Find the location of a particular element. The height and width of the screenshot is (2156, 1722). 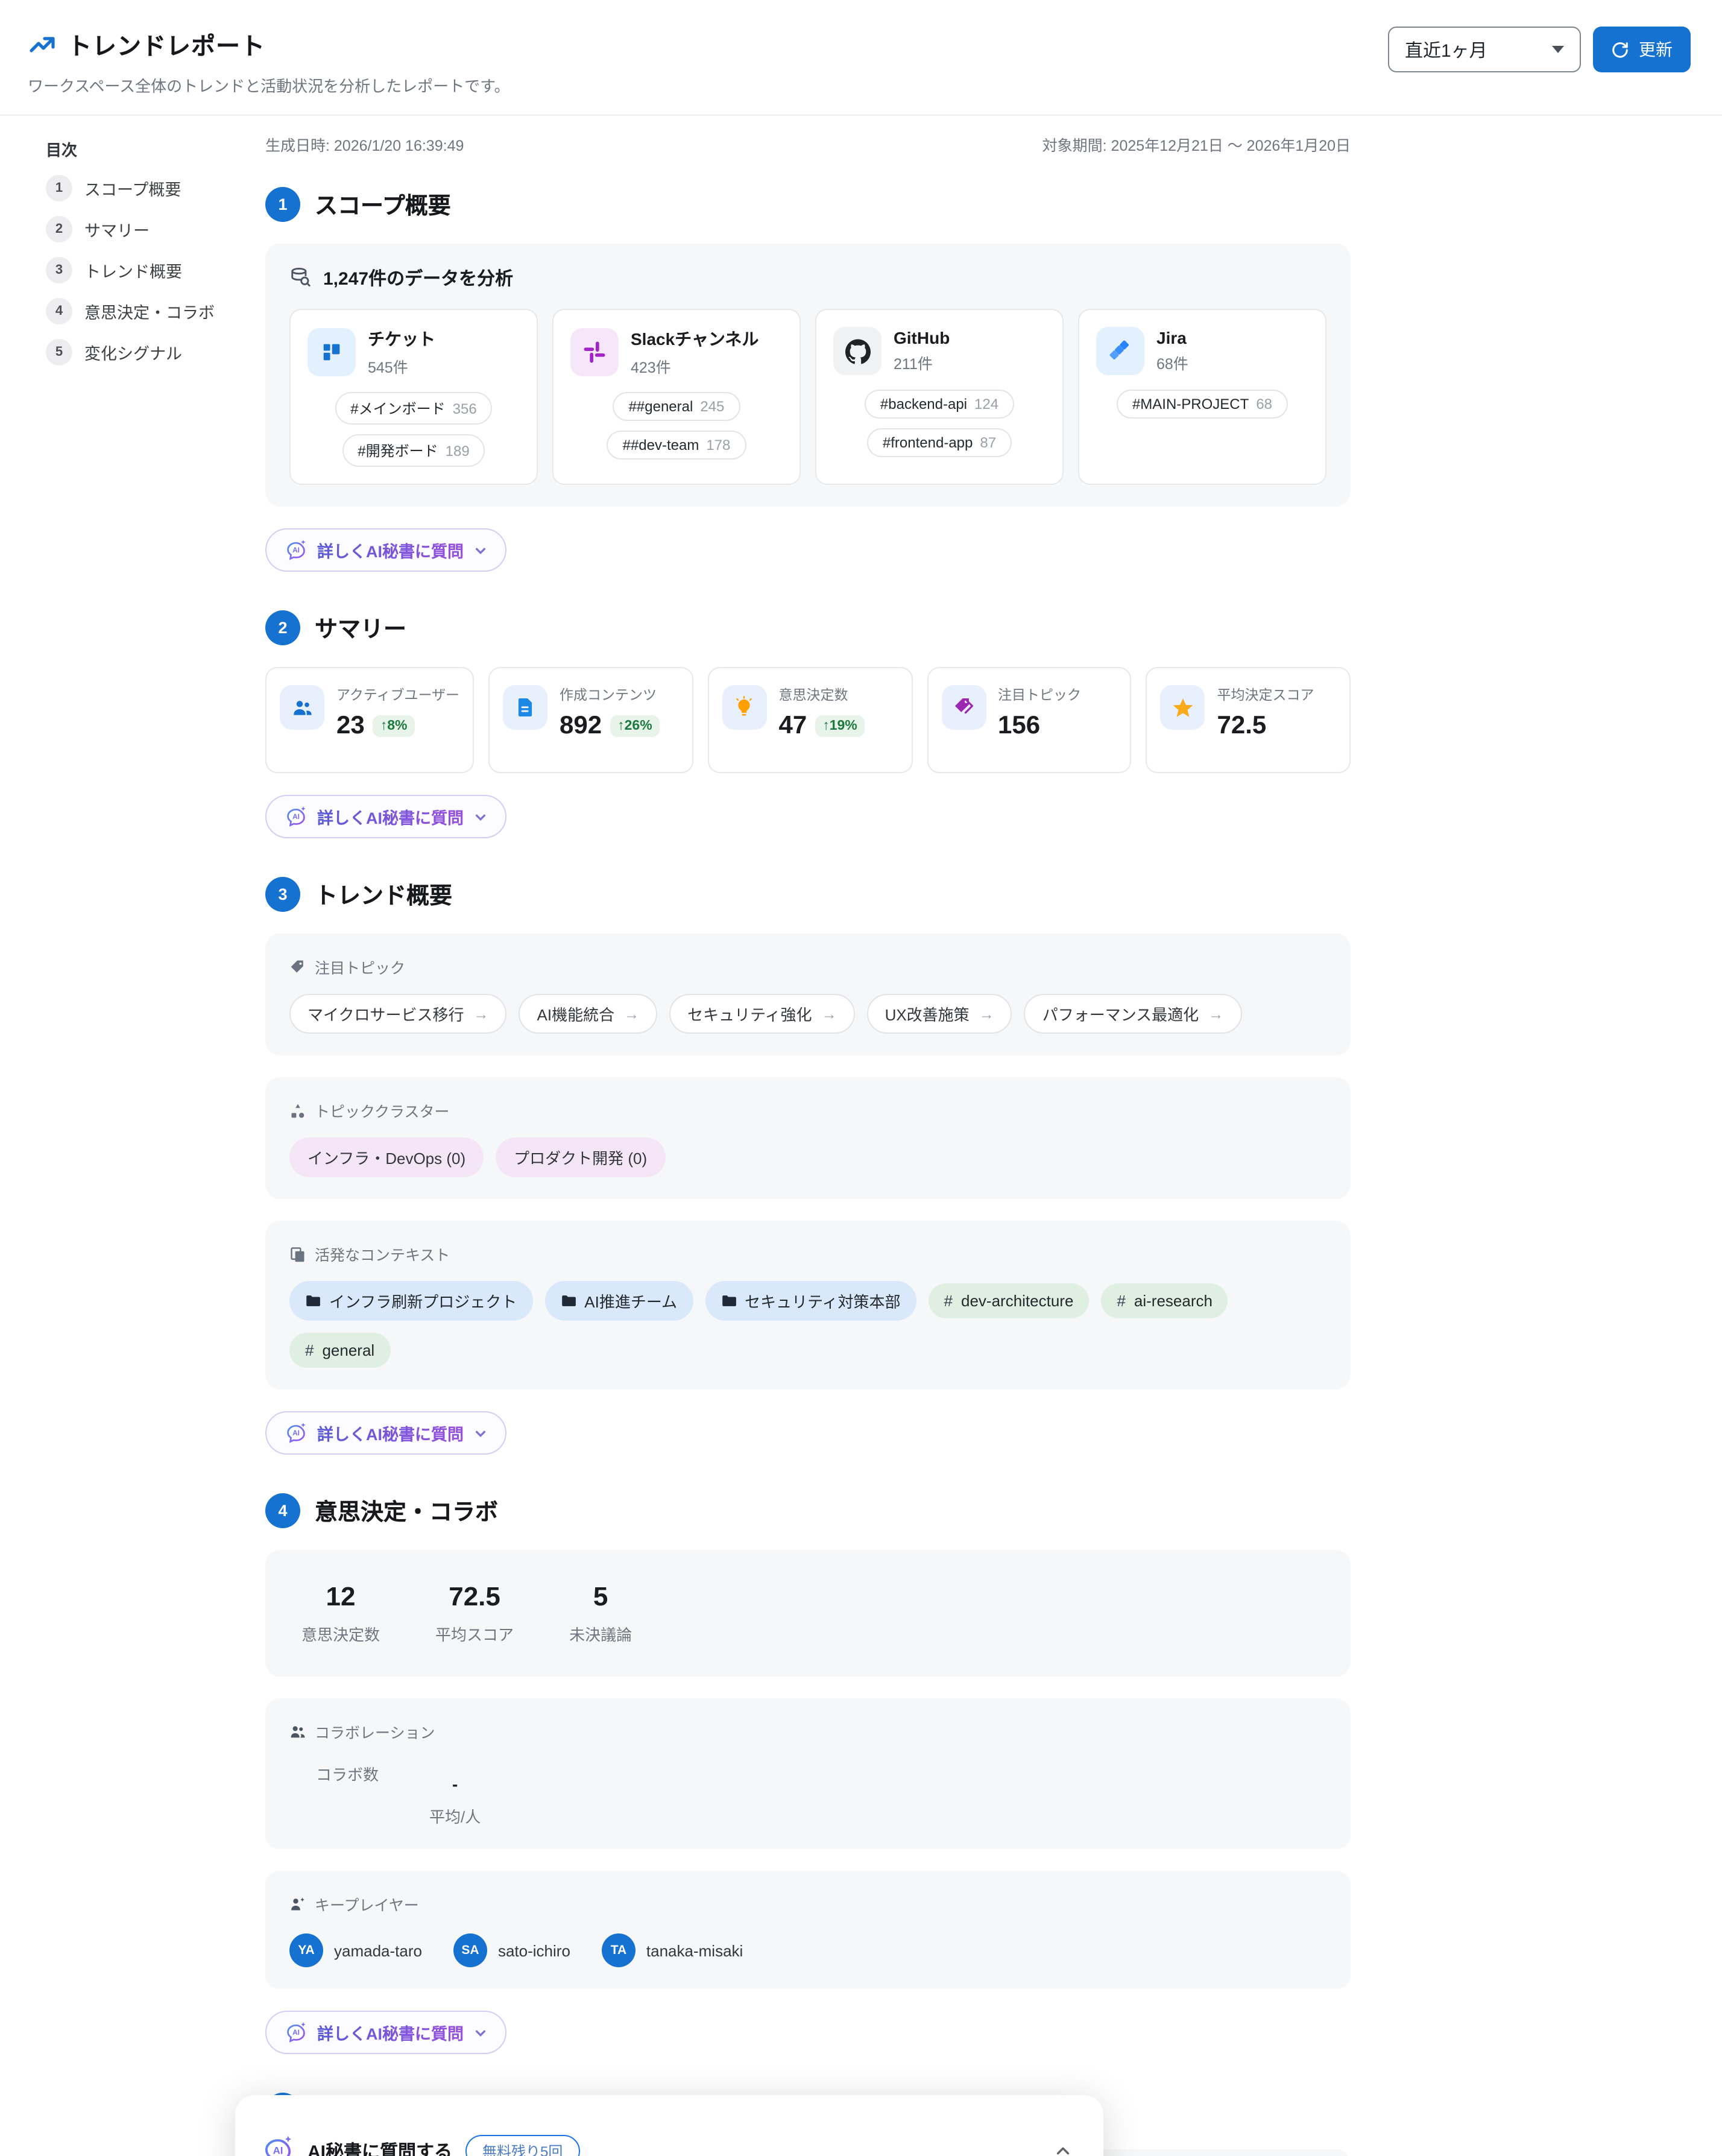

project-chip: #MAIN-PROJECT 68 is located at coordinates (1202, 404).